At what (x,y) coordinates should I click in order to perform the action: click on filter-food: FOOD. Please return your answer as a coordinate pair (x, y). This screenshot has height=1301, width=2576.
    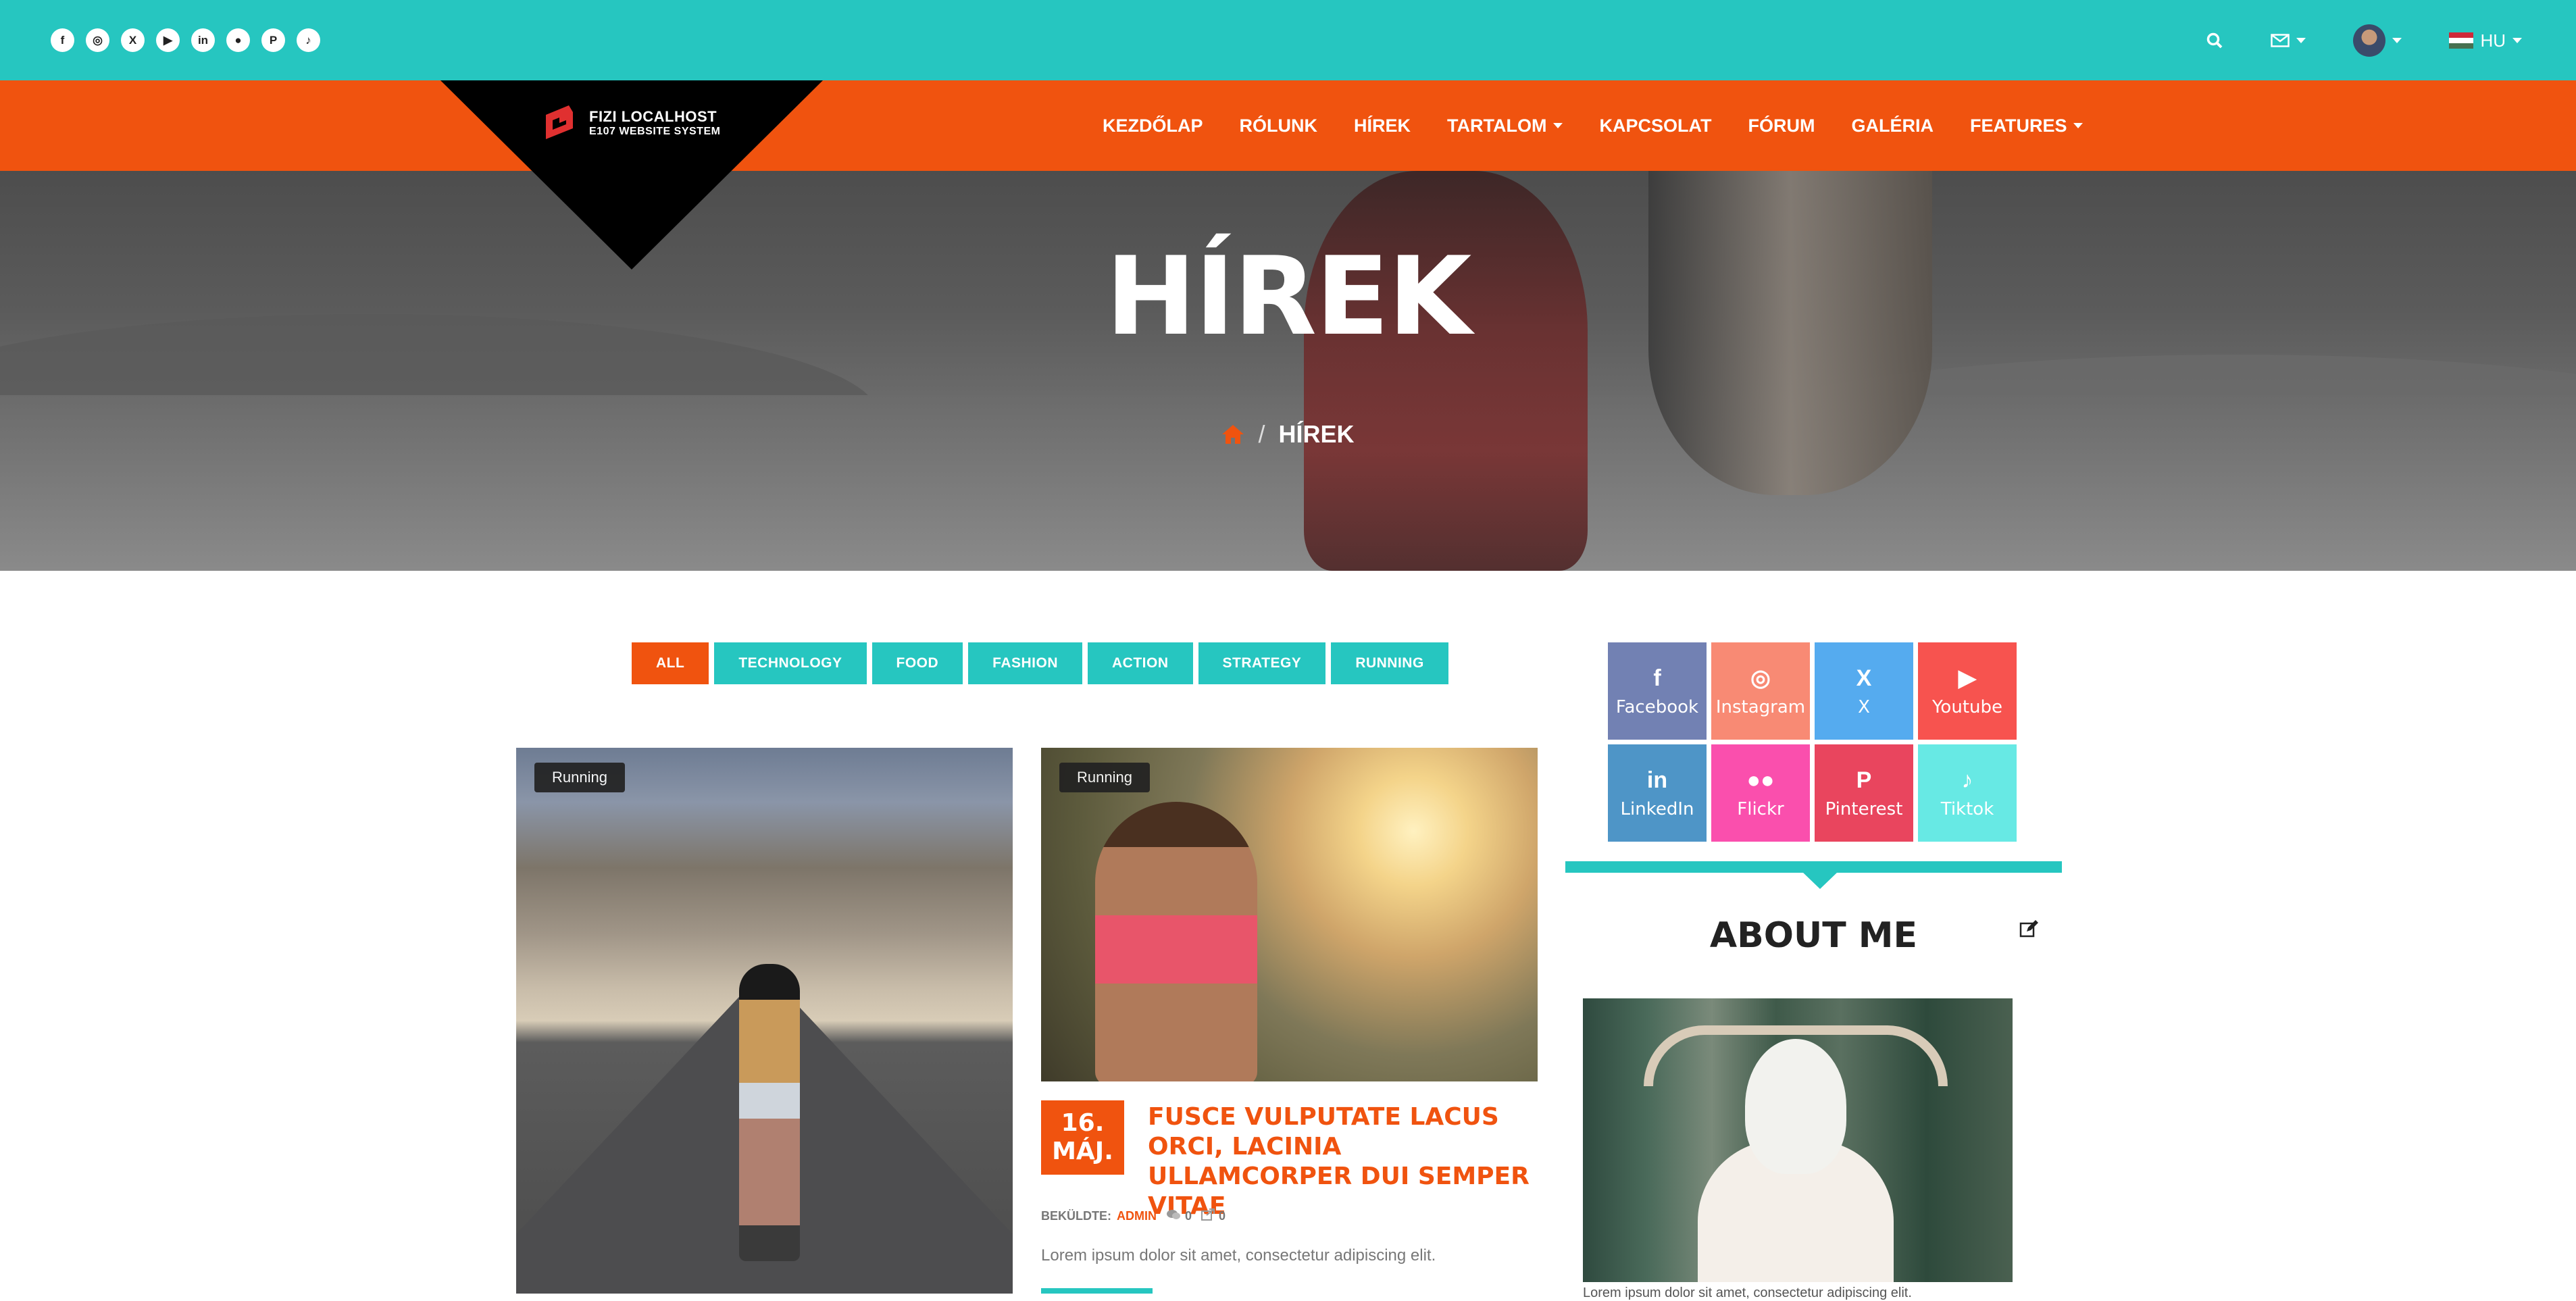
    Looking at the image, I should click on (917, 663).